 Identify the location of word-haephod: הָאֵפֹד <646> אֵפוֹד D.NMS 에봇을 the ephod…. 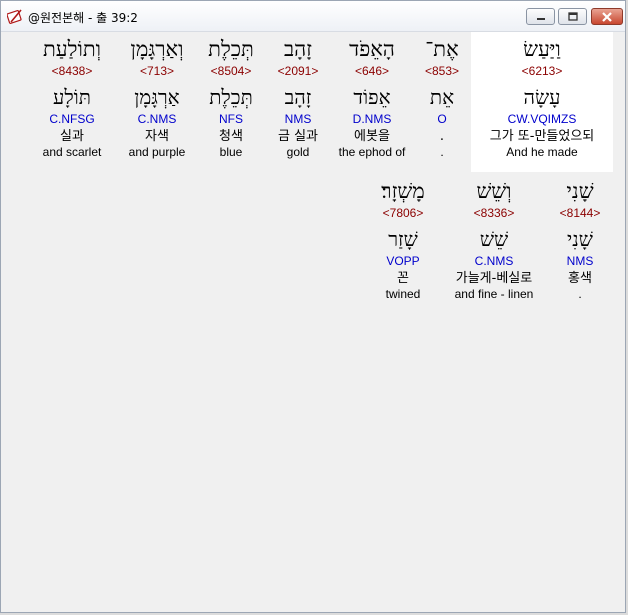
(372, 98).